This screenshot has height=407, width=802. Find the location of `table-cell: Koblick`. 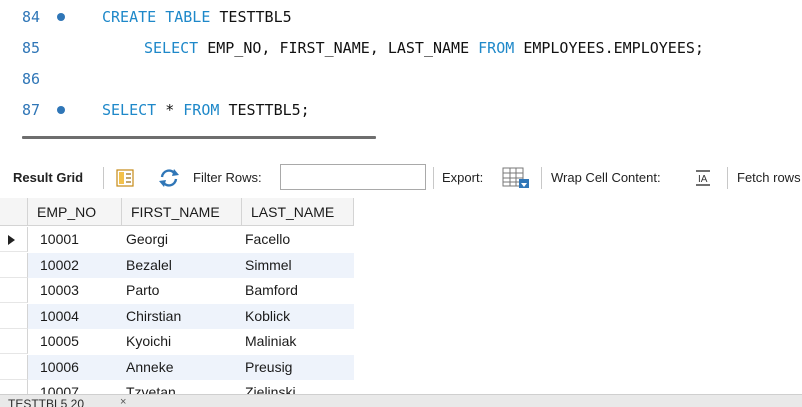

table-cell: Koblick is located at coordinates (267, 316).